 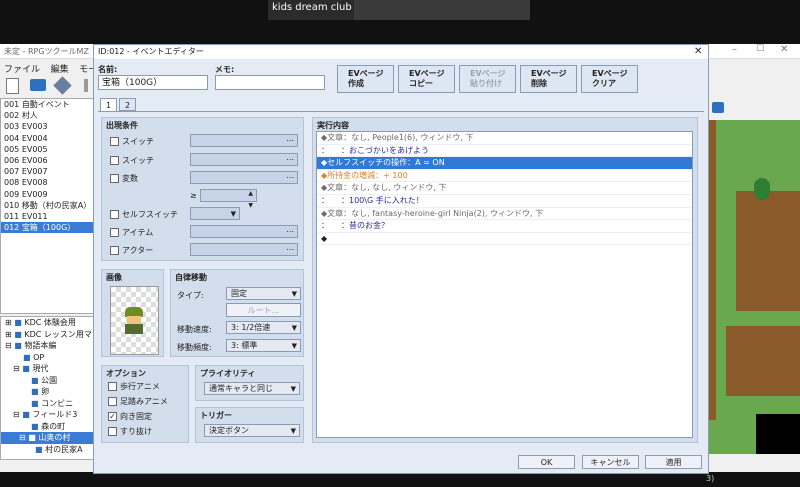 I want to click on walking-anim-checkbox, so click(x=112, y=386).